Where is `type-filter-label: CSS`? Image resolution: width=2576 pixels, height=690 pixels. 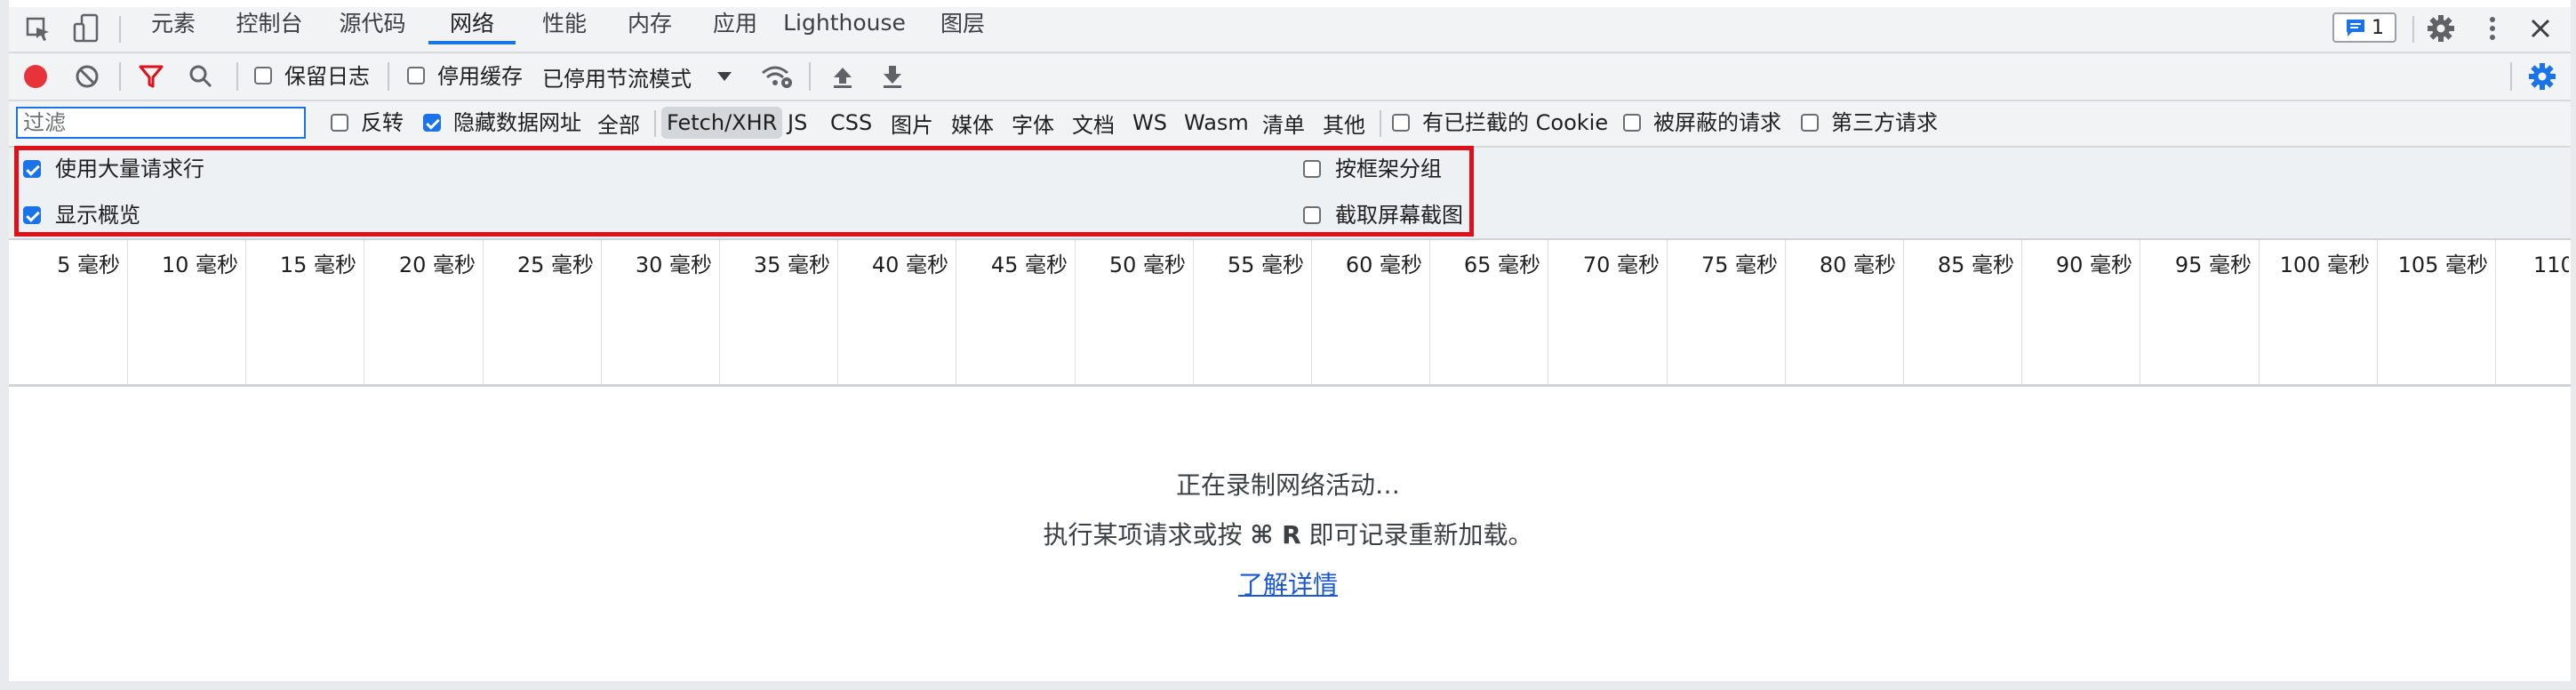 type-filter-label: CSS is located at coordinates (851, 122).